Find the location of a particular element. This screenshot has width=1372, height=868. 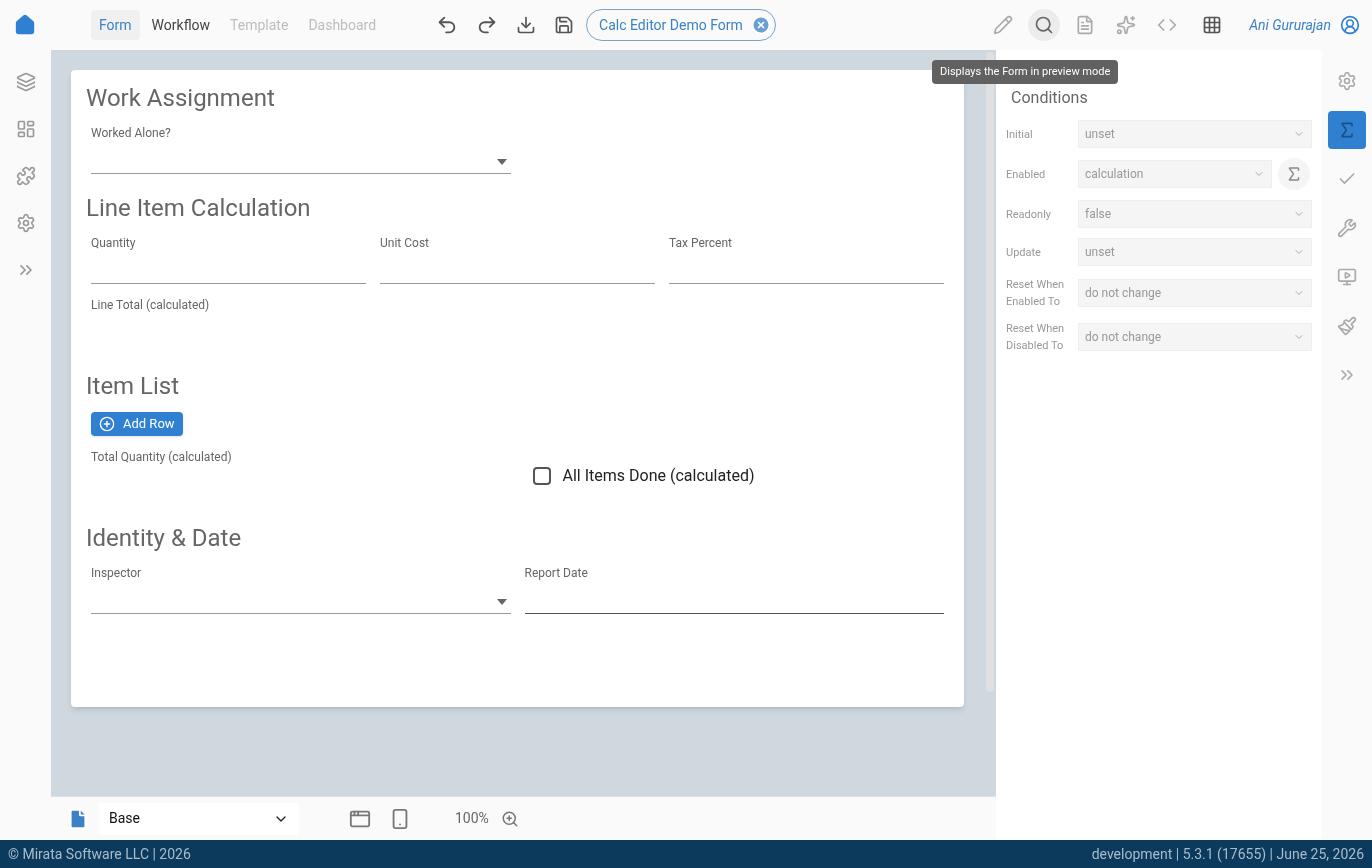

property-label: Readonly is located at coordinates (1029, 214).